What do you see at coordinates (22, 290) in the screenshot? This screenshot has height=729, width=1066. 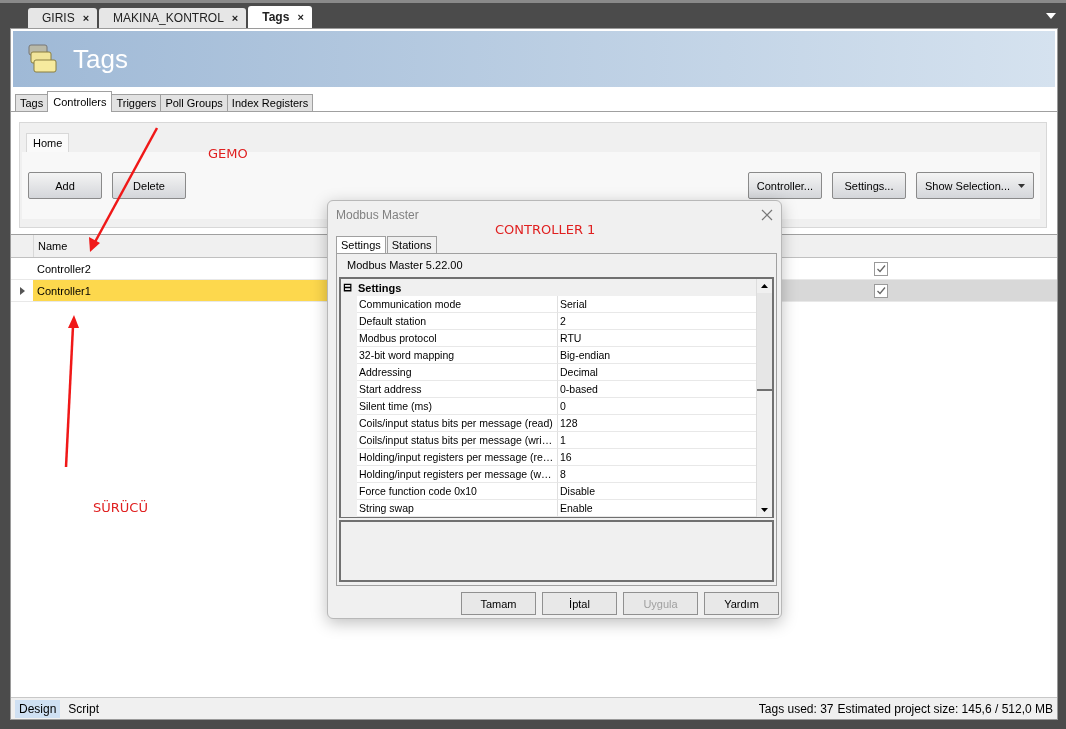 I see `row-pointer-icon` at bounding box center [22, 290].